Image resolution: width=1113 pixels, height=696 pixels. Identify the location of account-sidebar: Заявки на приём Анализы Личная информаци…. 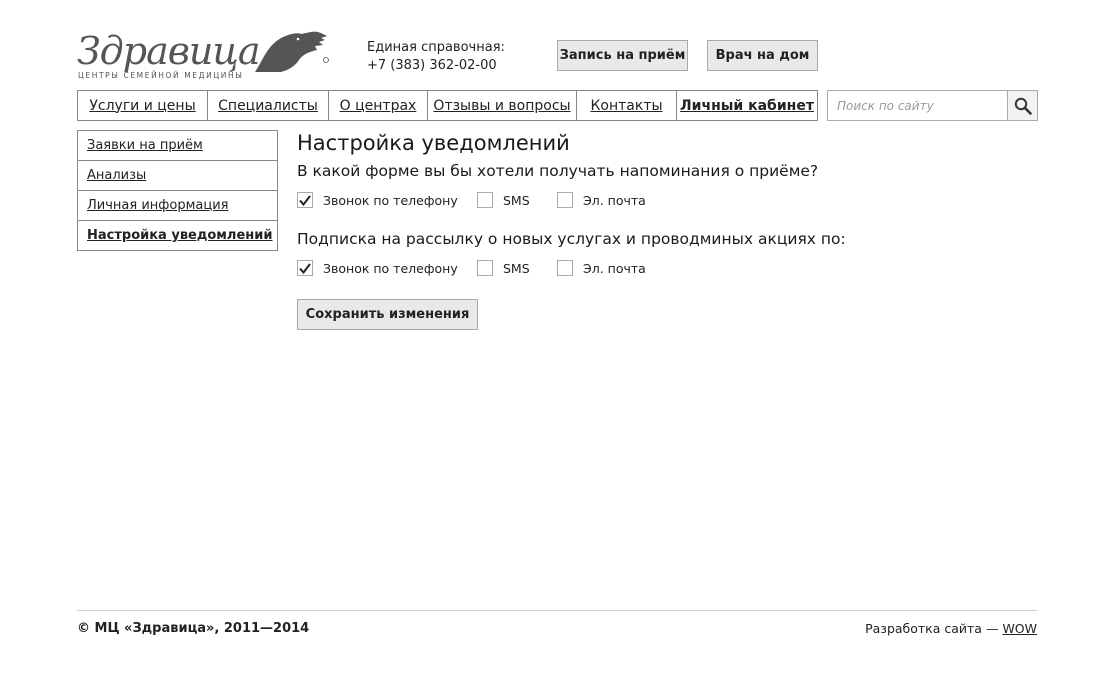
(177, 190).